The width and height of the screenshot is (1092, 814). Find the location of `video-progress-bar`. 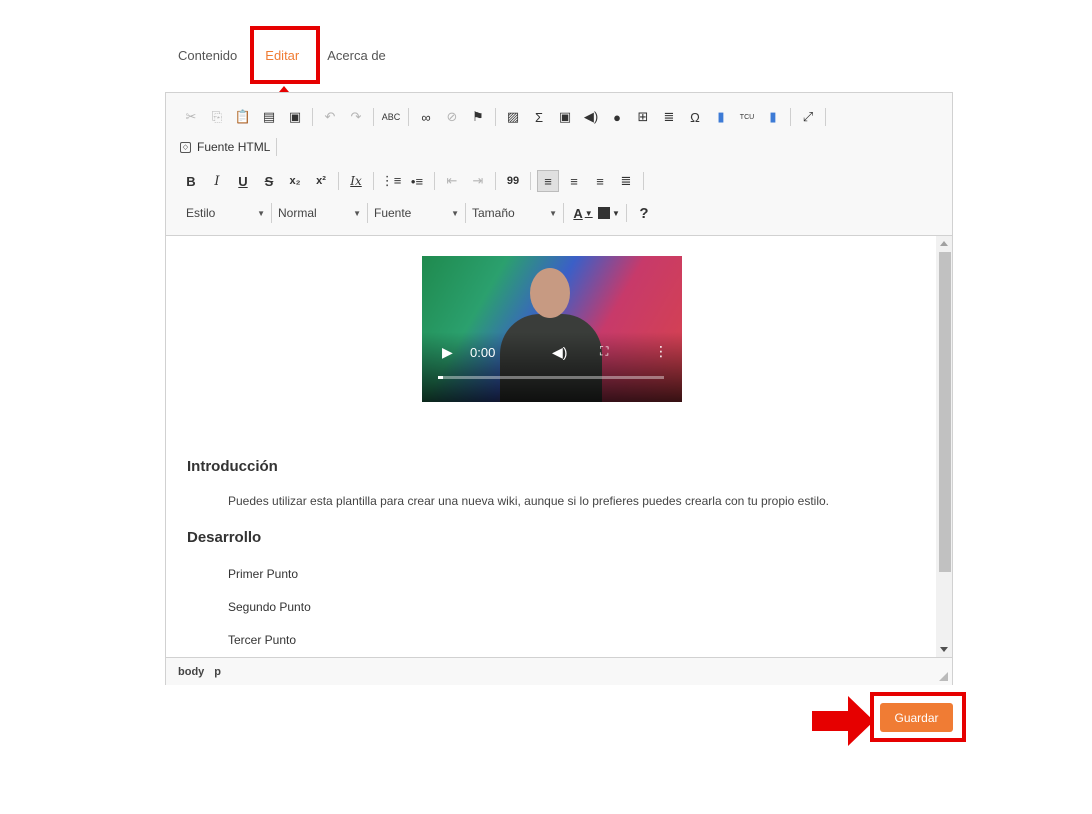

video-progress-bar is located at coordinates (551, 377).